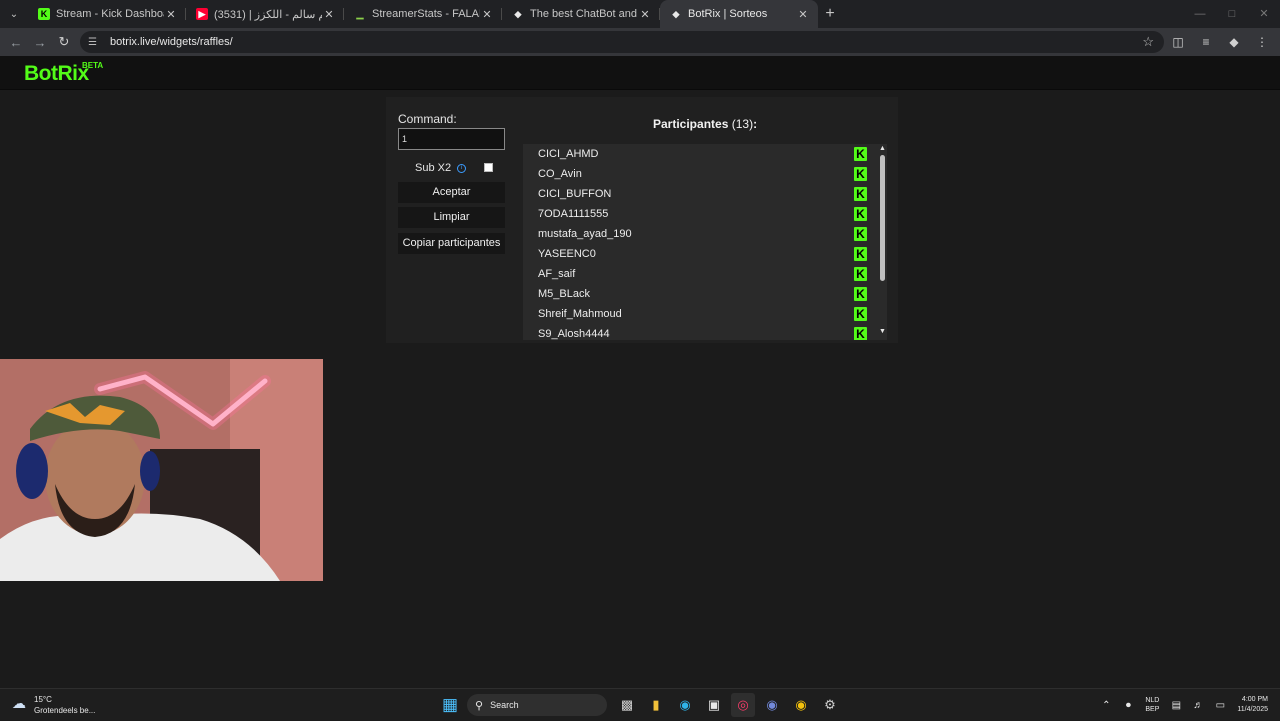  Describe the element at coordinates (772, 705) in the screenshot. I see `discord-icon: ◉` at that location.